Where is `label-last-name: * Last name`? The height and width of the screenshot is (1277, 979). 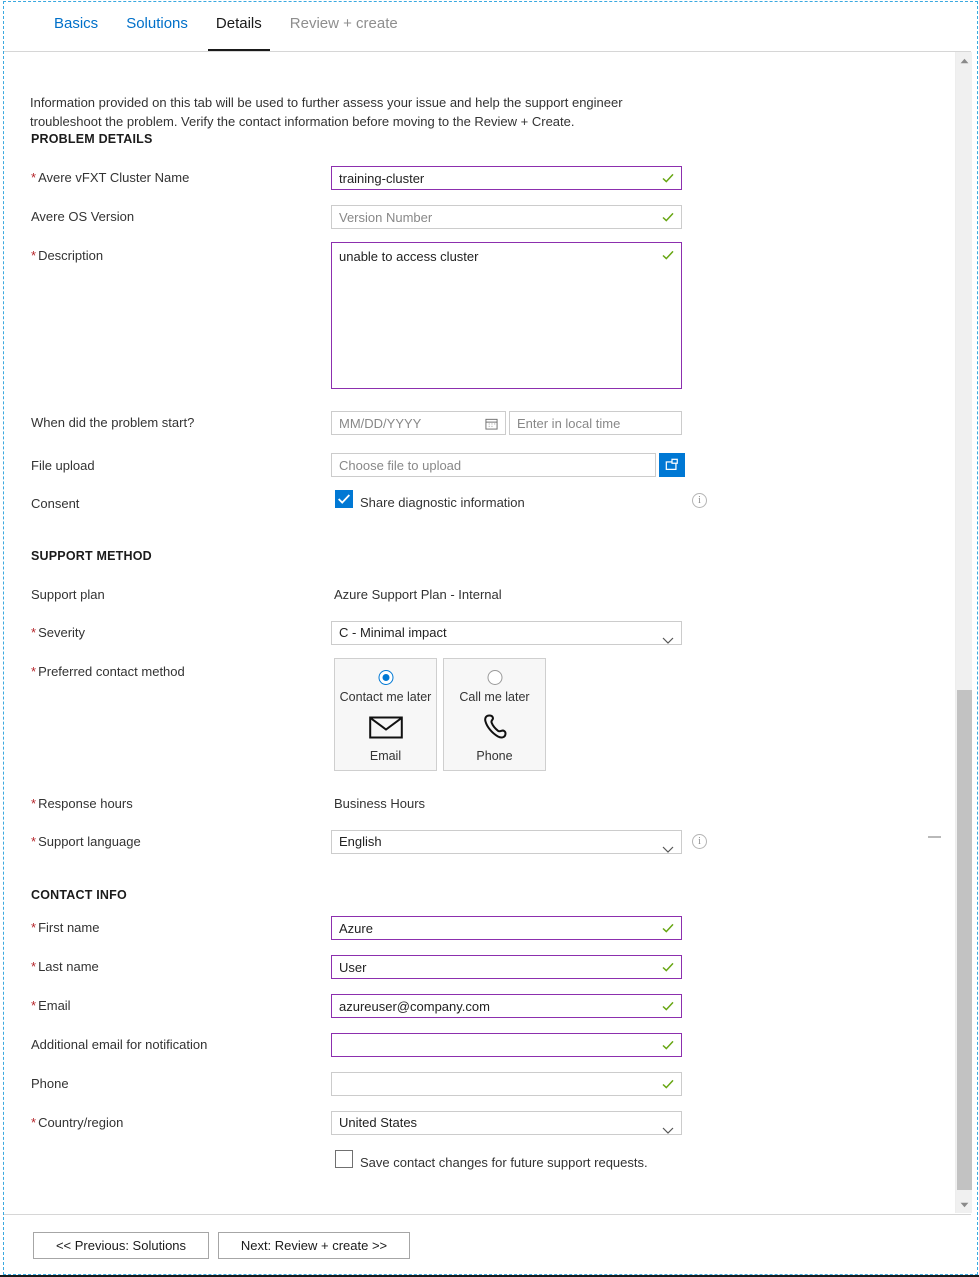 label-last-name: * Last name is located at coordinates (65, 966).